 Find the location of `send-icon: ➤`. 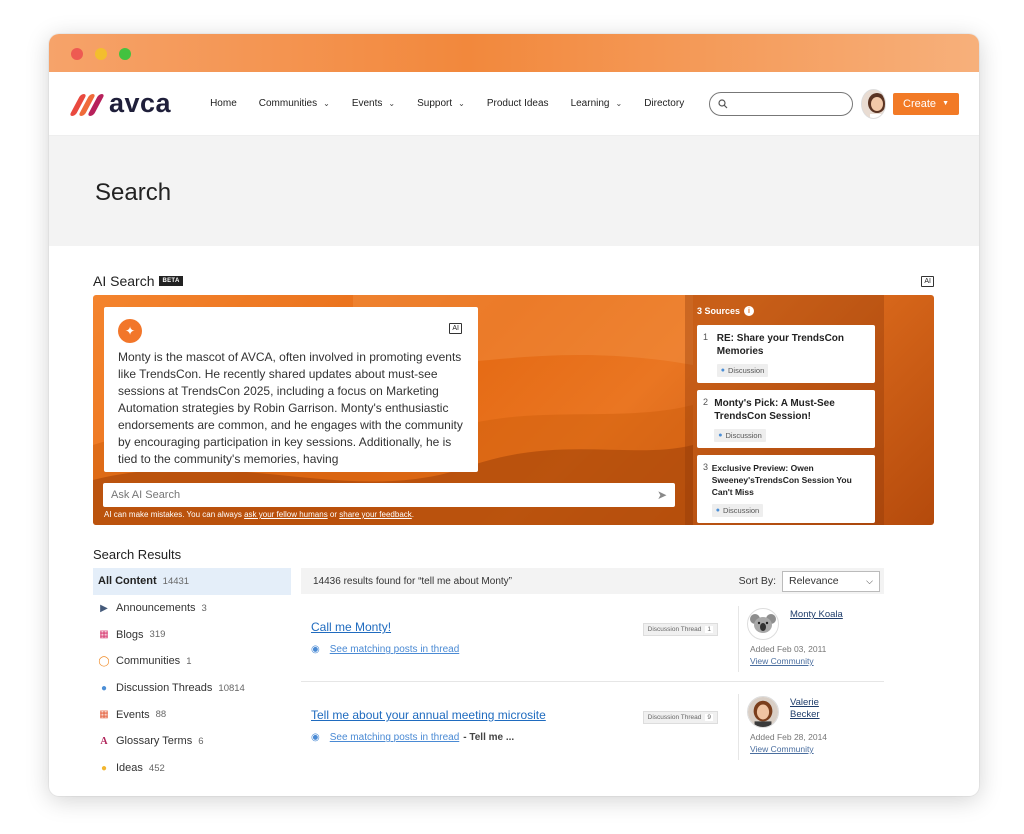

send-icon: ➤ is located at coordinates (662, 495).